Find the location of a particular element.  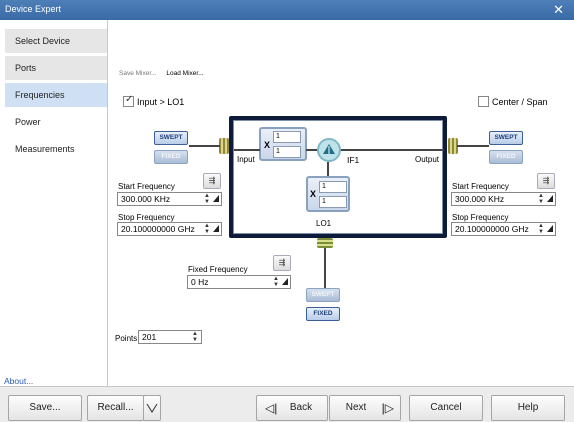

output-start-value: 300.000 KHz is located at coordinates (480, 199).